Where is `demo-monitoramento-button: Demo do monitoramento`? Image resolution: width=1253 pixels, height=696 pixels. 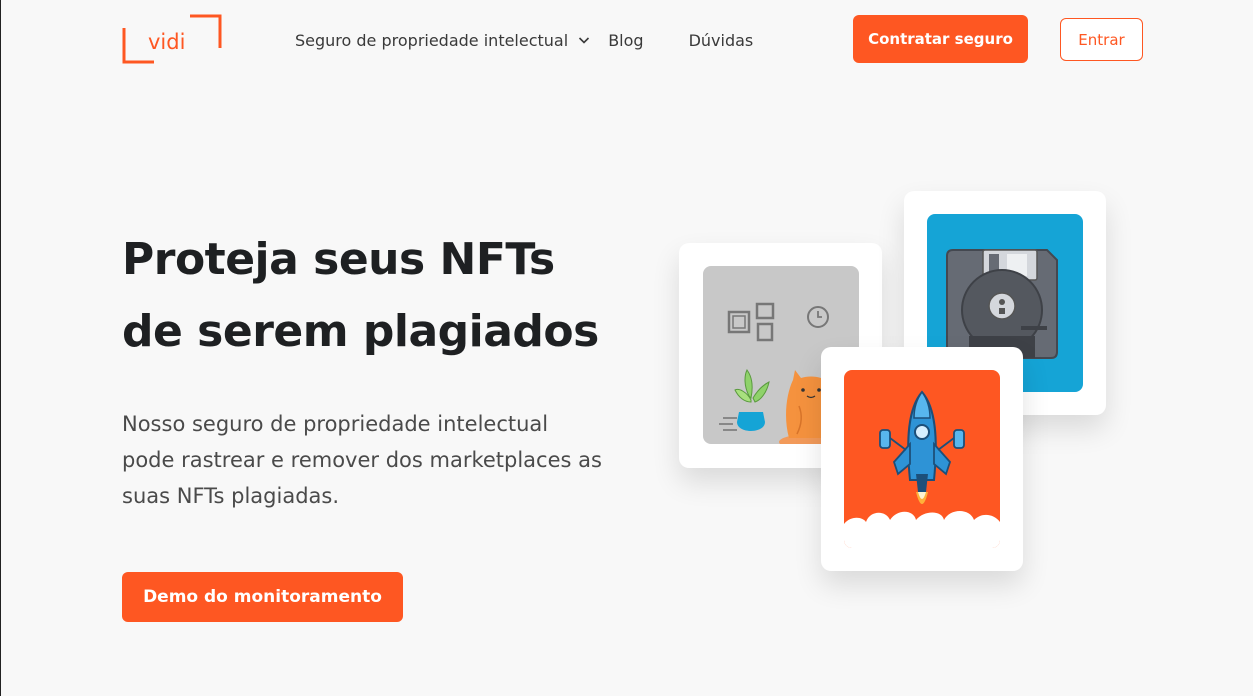 demo-monitoramento-button: Demo do monitoramento is located at coordinates (262, 597).